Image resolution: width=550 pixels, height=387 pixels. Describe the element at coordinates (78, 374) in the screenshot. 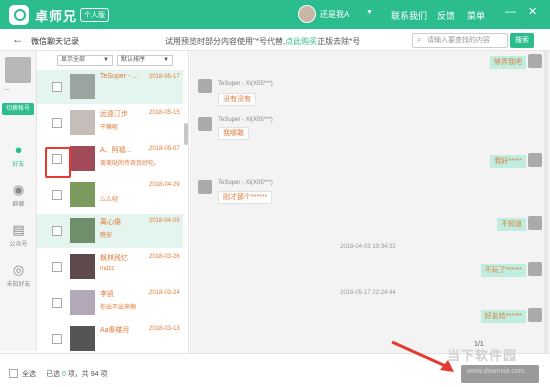

I see `selected-mid: 项，共` at that location.